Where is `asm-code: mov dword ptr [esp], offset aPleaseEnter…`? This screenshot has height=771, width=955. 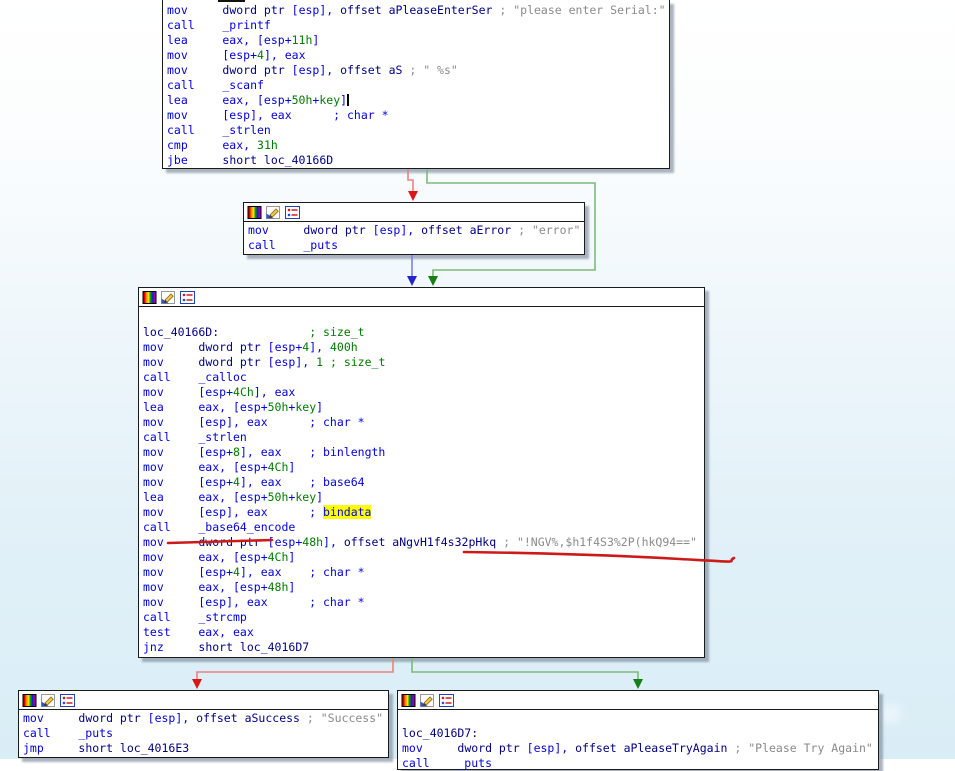
asm-code: mov dword ptr [esp], offset aPleaseEnter… is located at coordinates (416, 84).